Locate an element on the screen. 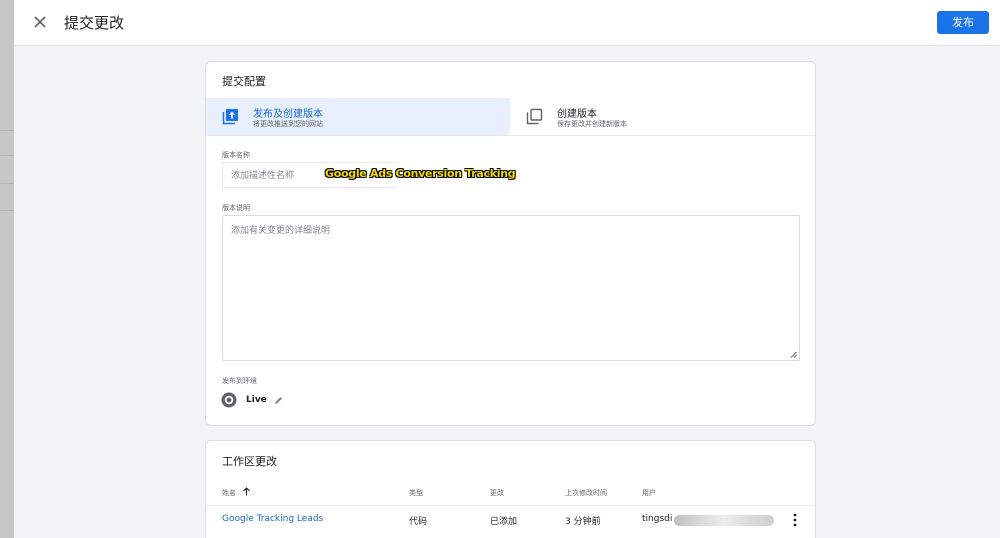 The width and height of the screenshot is (1000, 538). row-modified: 3 分钟前 is located at coordinates (583, 522).